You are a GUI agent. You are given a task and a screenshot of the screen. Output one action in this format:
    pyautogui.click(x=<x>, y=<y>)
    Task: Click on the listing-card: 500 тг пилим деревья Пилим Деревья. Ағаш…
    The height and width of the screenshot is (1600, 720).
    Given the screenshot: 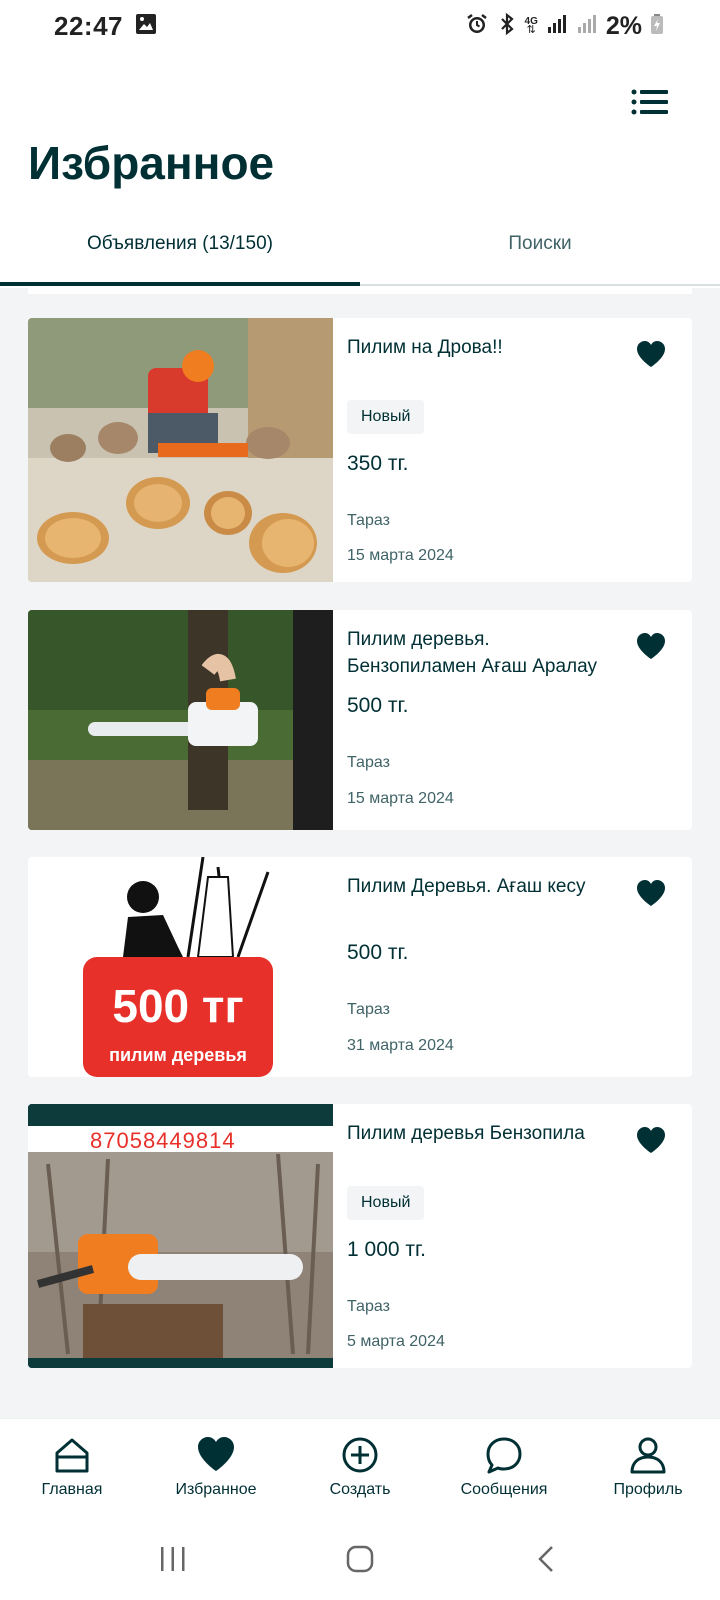 What is the action you would take?
    pyautogui.click(x=360, y=967)
    